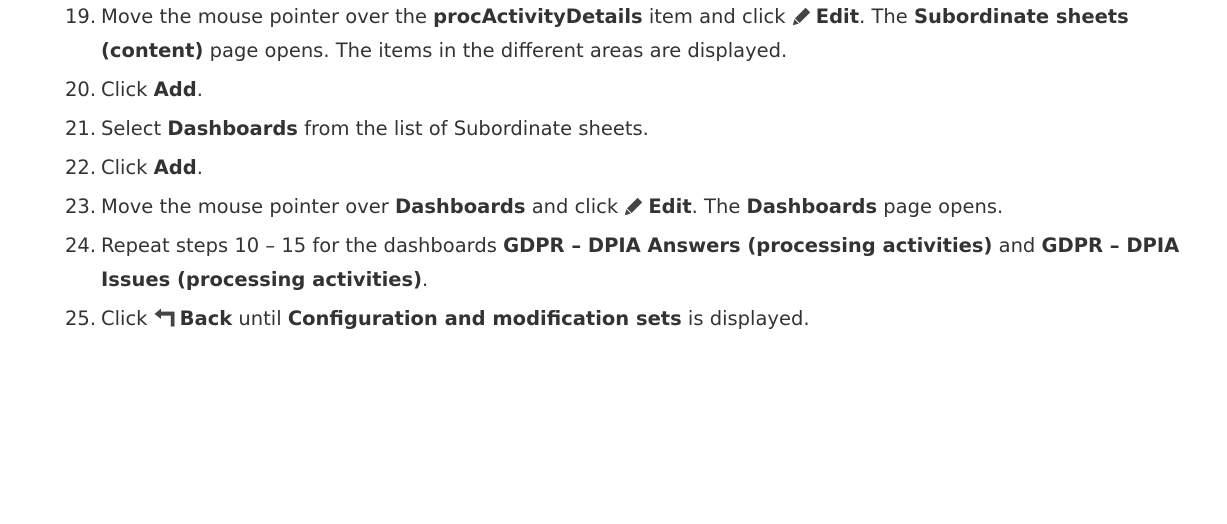 The width and height of the screenshot is (1227, 524). What do you see at coordinates (165, 318) in the screenshot?
I see `back-arrow-icon` at bounding box center [165, 318].